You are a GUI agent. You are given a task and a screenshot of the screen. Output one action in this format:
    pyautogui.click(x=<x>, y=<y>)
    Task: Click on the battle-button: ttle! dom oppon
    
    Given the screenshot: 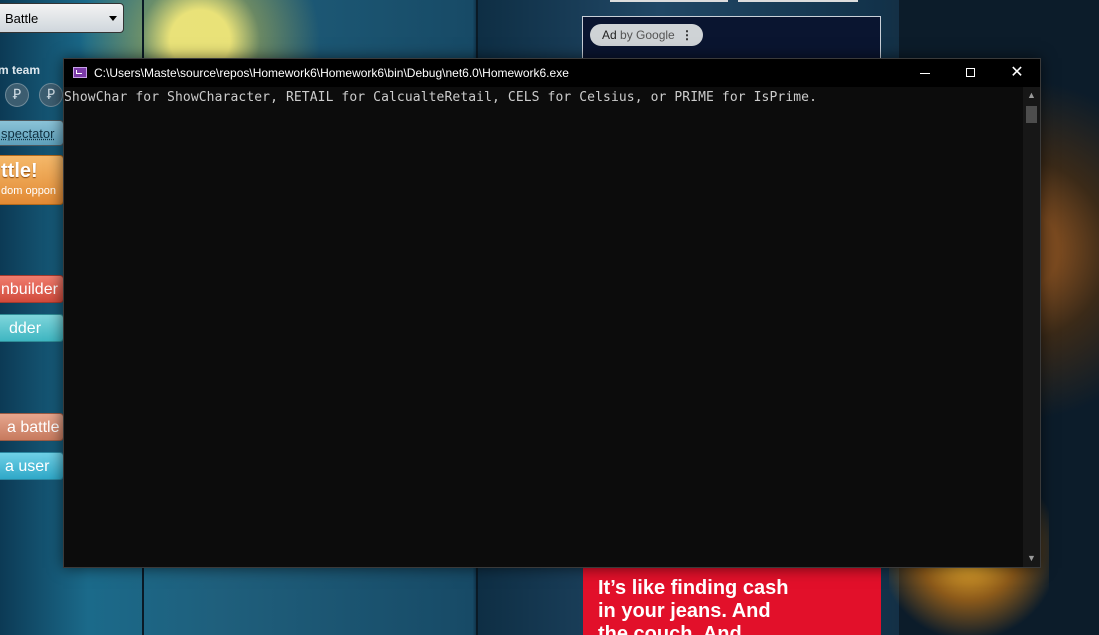 What is the action you would take?
    pyautogui.click(x=32, y=180)
    